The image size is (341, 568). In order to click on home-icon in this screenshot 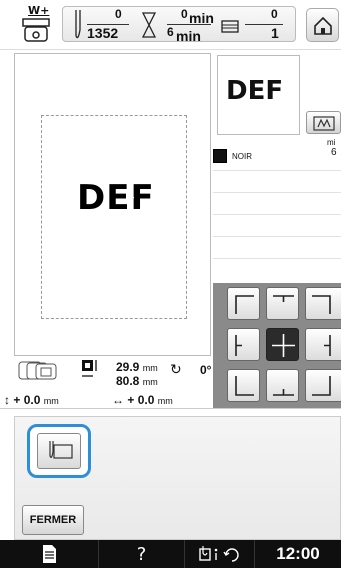, I will do `click(323, 25)`.